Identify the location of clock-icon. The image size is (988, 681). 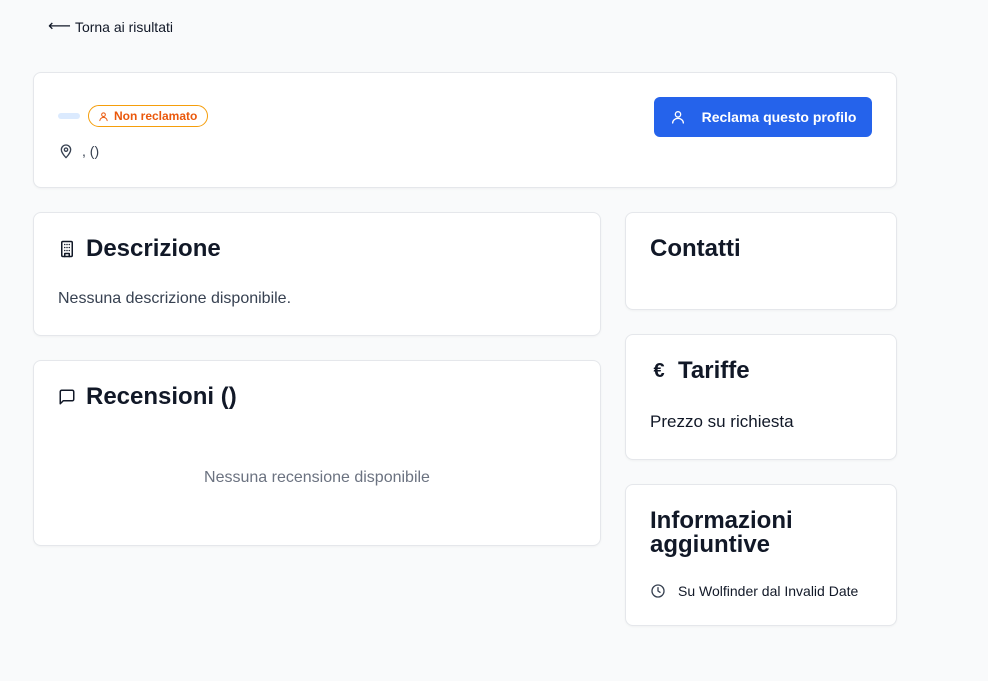
(658, 591).